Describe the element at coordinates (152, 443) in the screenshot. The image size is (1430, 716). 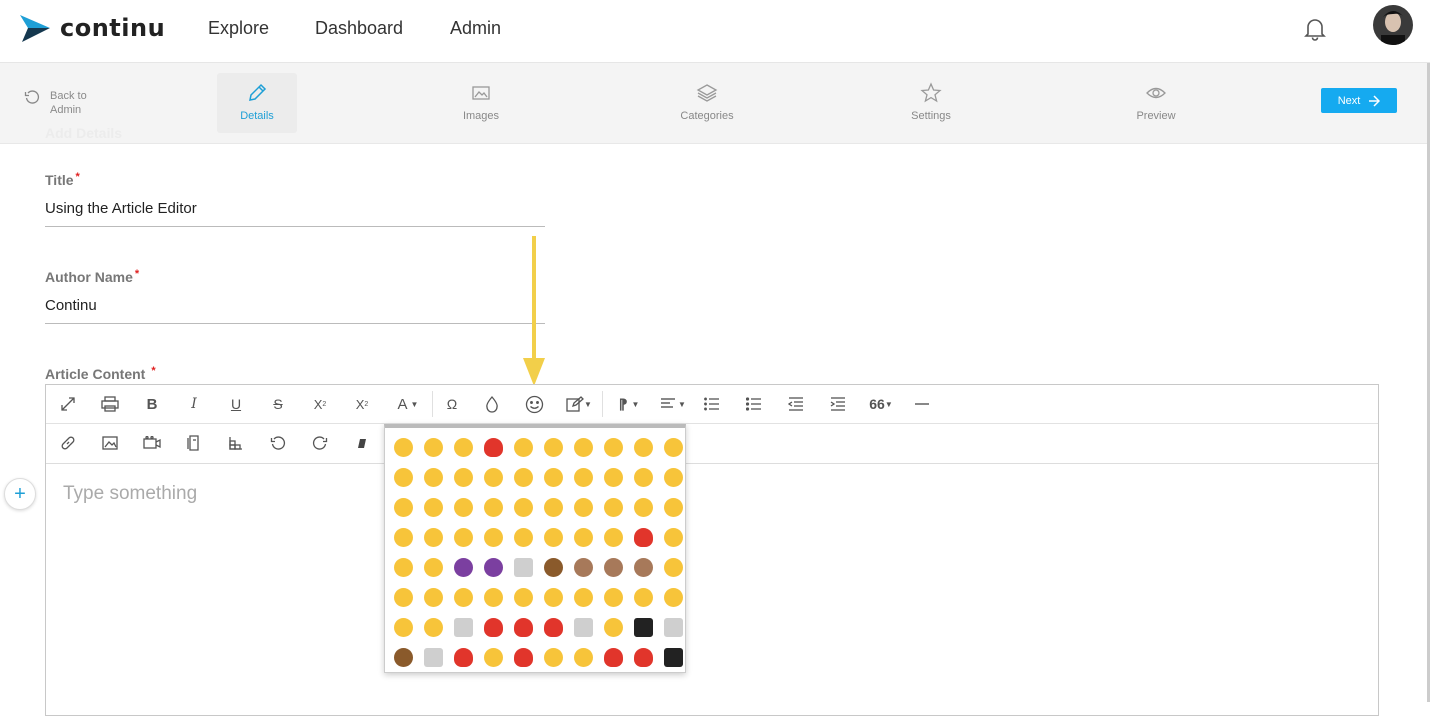
I see `video-icon` at that location.